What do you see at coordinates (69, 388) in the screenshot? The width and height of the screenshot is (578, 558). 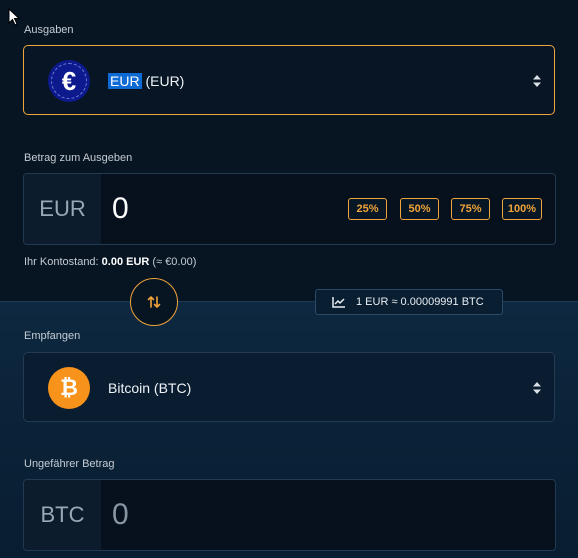 I see `bitcoin-icon: ₿` at bounding box center [69, 388].